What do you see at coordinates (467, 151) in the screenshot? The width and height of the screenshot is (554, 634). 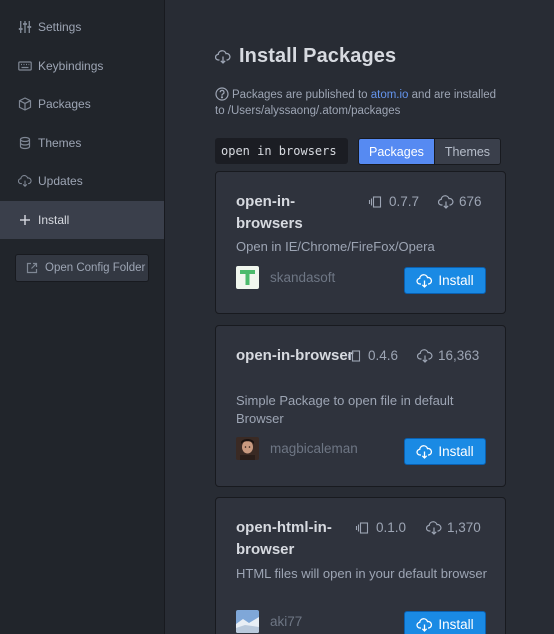 I see `themes-toggle-button: Themes` at bounding box center [467, 151].